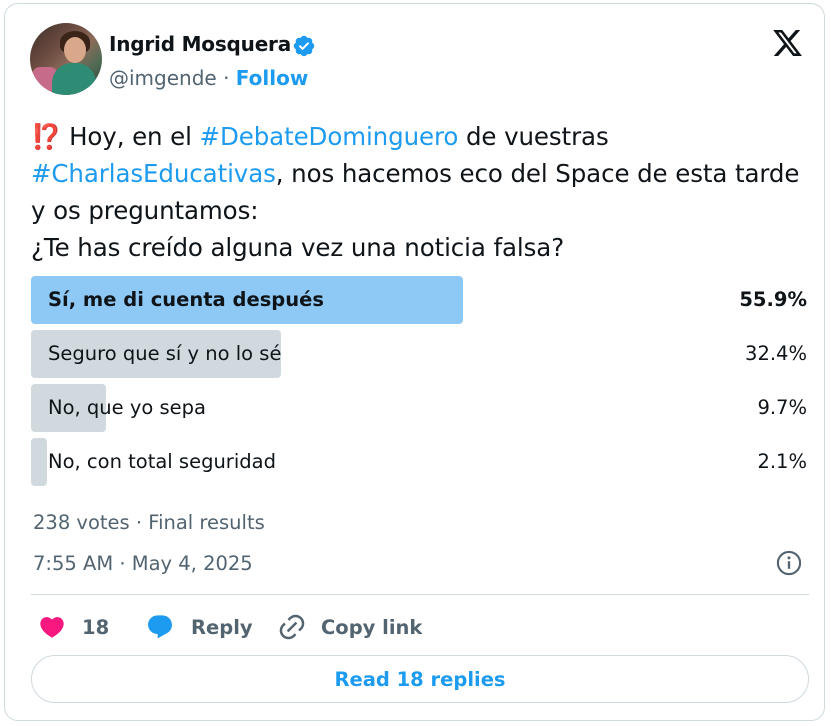 This screenshot has height=726, width=831. Describe the element at coordinates (776, 353) in the screenshot. I see `poll-option-percent: 32.4%` at that location.